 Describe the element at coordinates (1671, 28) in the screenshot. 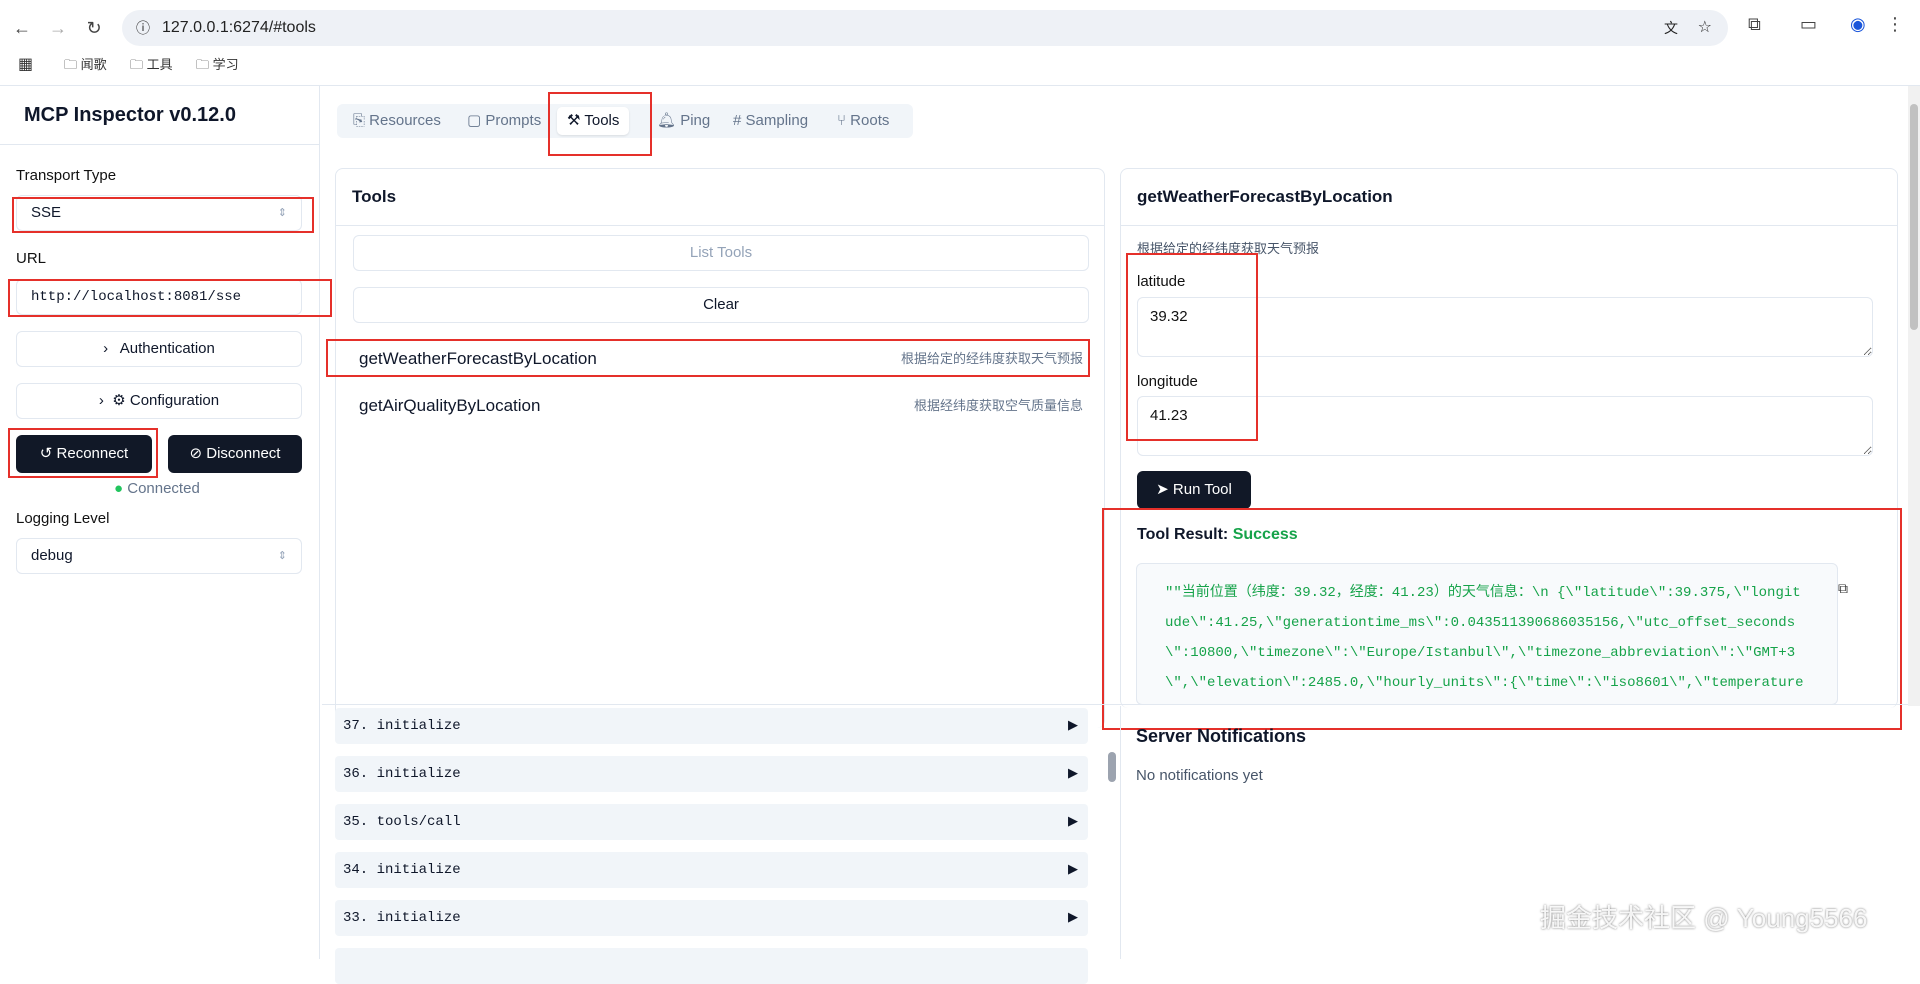

I see `translate-icon: 文` at that location.